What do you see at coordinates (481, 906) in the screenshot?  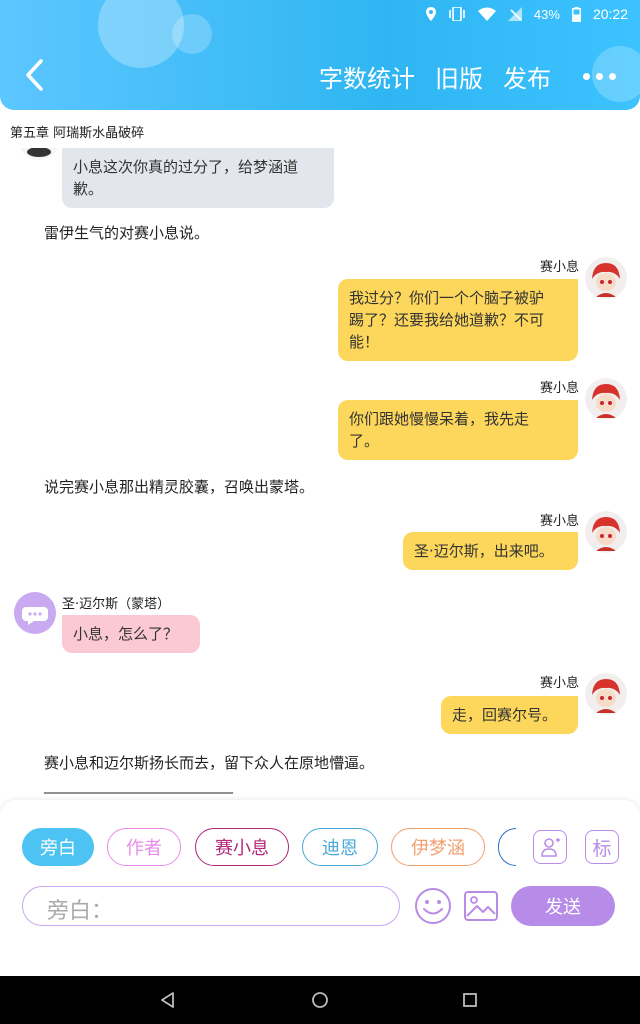 I see `image-icon` at bounding box center [481, 906].